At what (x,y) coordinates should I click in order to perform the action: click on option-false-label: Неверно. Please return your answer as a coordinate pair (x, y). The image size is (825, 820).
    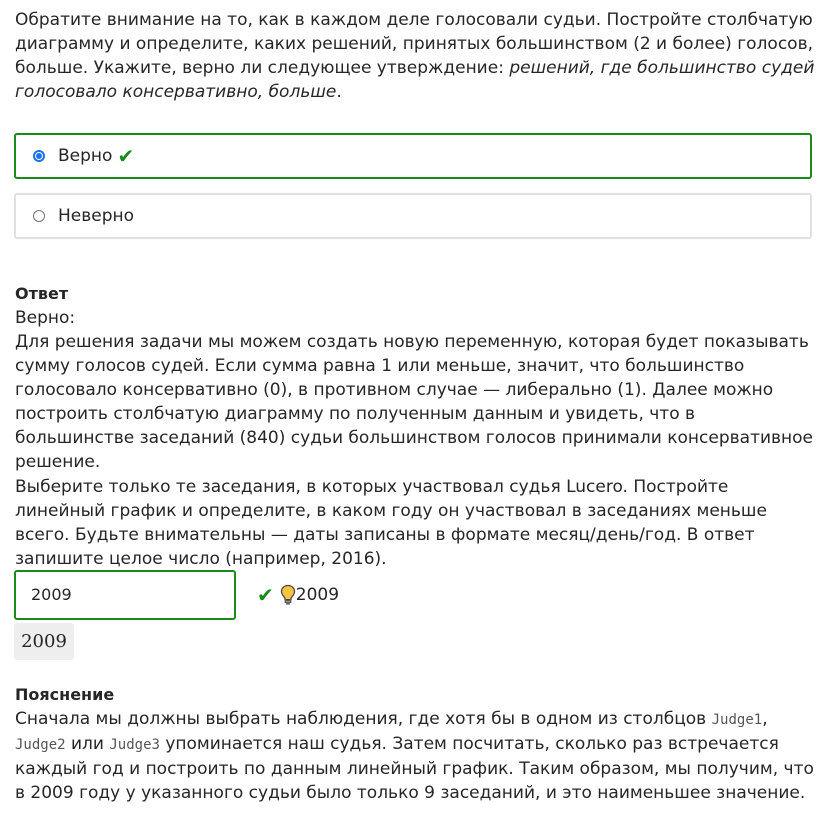
    Looking at the image, I should click on (96, 216).